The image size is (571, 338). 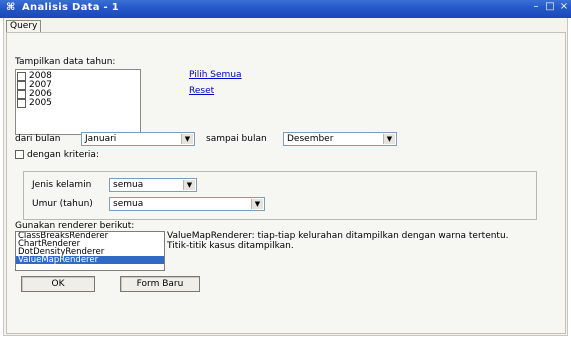 What do you see at coordinates (24, 26) in the screenshot?
I see `tab-query: Query` at bounding box center [24, 26].